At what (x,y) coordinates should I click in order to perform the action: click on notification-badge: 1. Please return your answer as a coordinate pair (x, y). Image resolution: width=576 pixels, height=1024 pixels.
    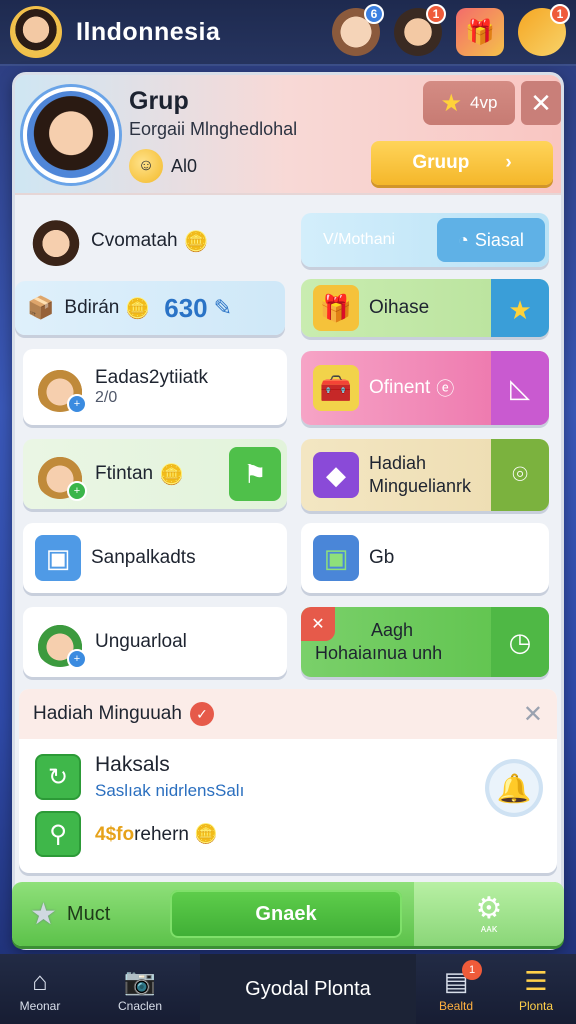
    Looking at the image, I should click on (436, 14).